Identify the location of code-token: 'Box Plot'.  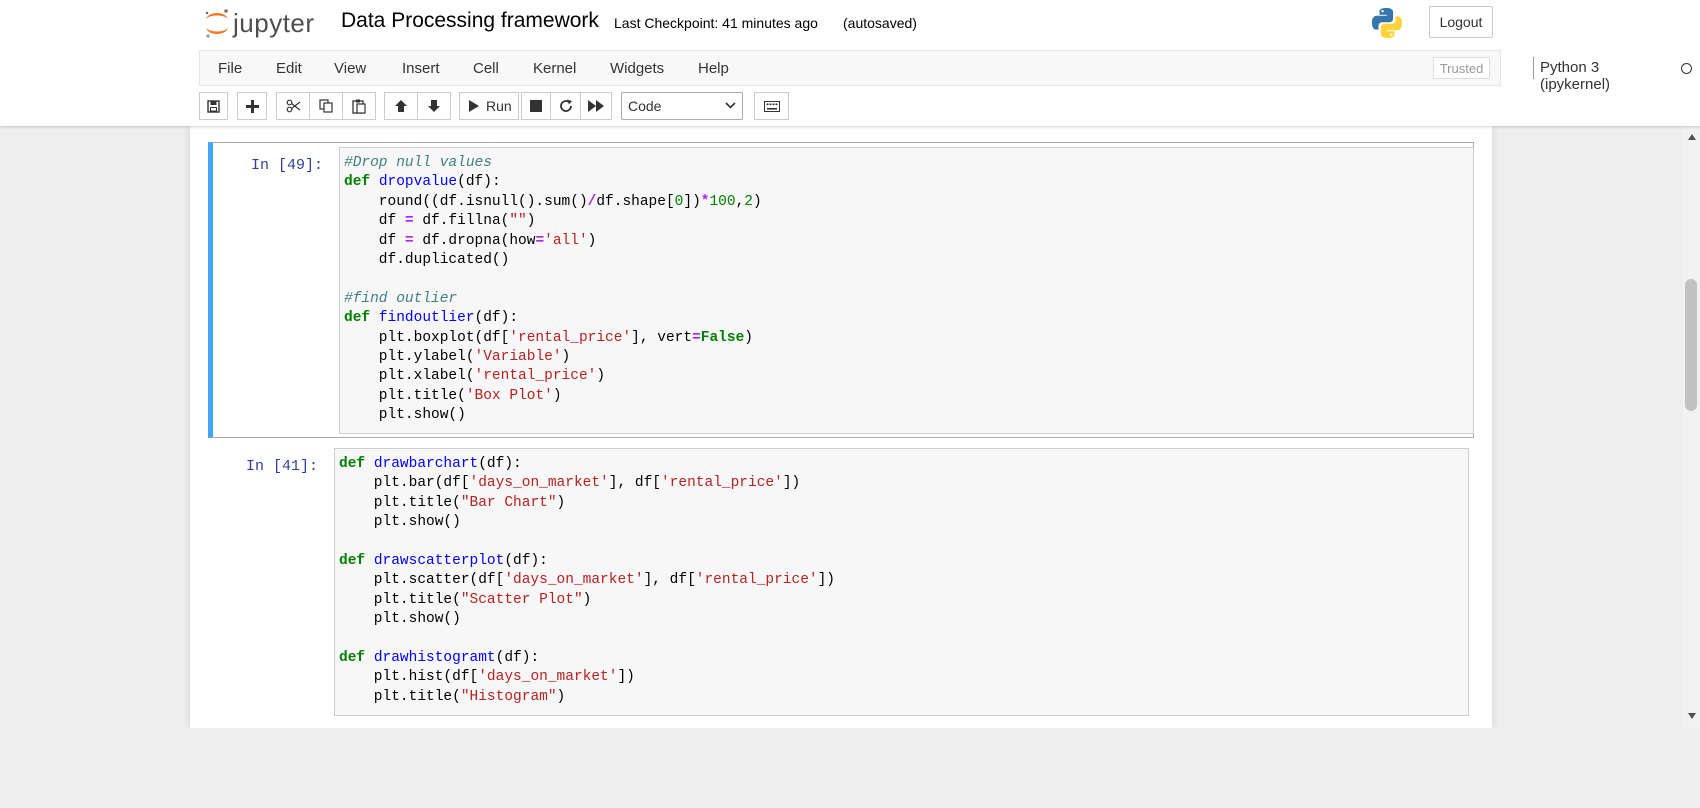
(509, 395).